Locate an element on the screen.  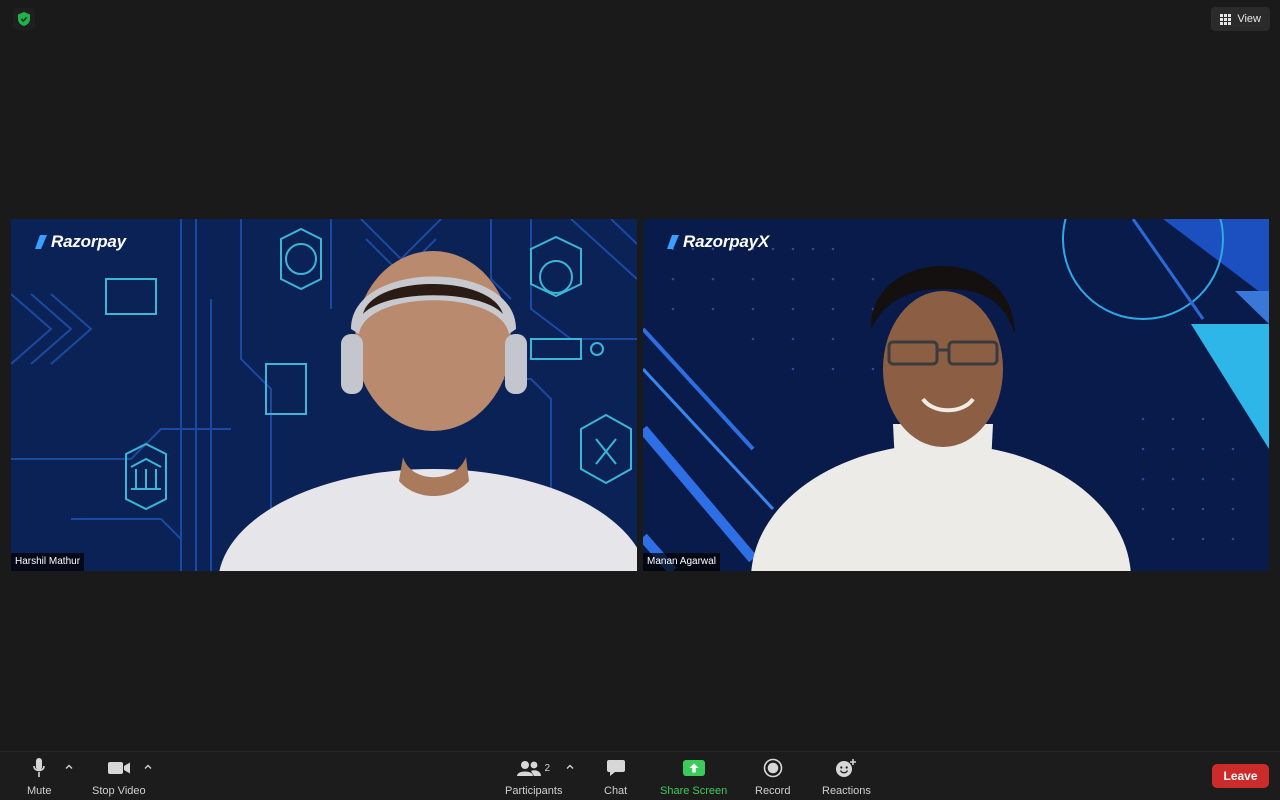
audio-options-chevron-icon is located at coordinates (69, 767).